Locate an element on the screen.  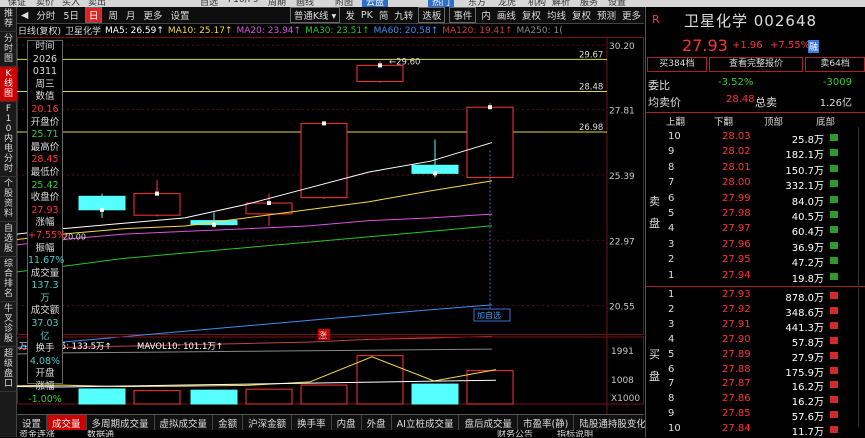
toolbar-tool: 预测 is located at coordinates (606, 15).